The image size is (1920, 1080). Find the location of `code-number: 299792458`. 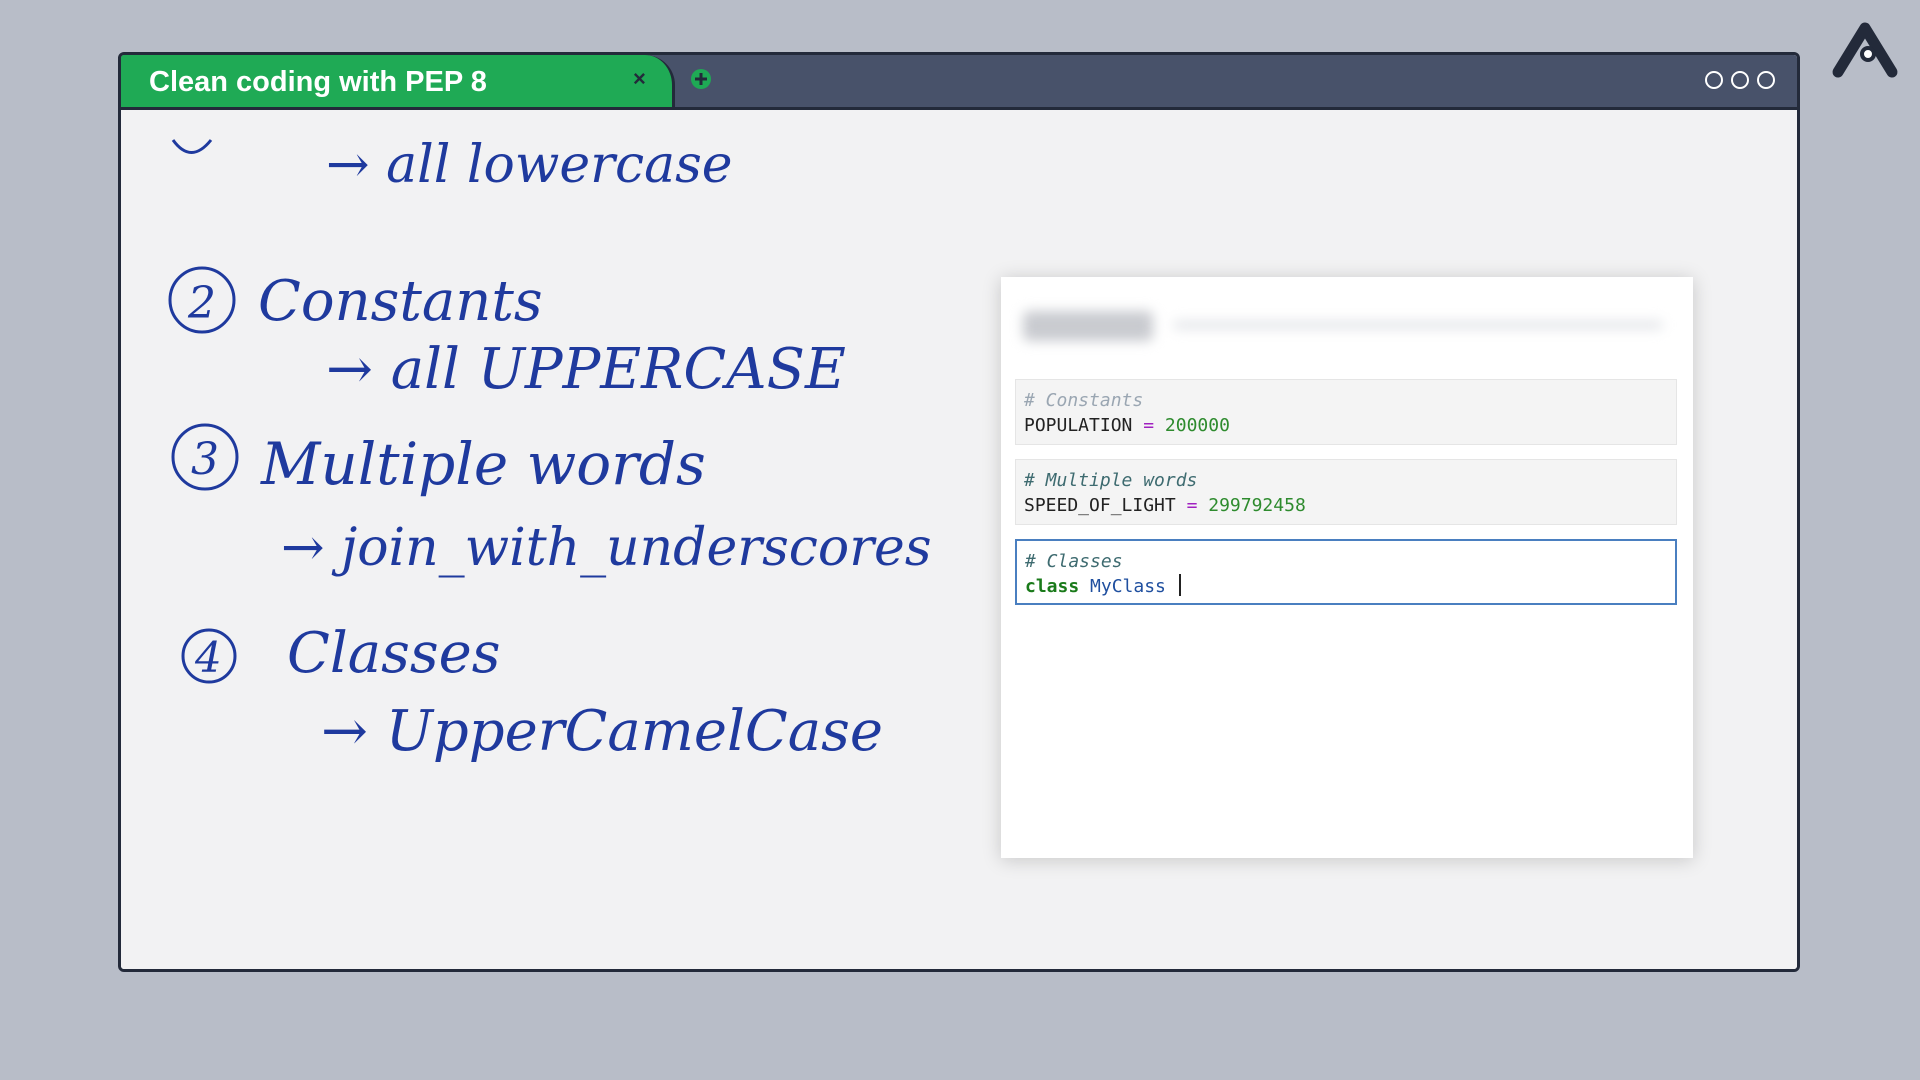

code-number: 299792458 is located at coordinates (1257, 505).